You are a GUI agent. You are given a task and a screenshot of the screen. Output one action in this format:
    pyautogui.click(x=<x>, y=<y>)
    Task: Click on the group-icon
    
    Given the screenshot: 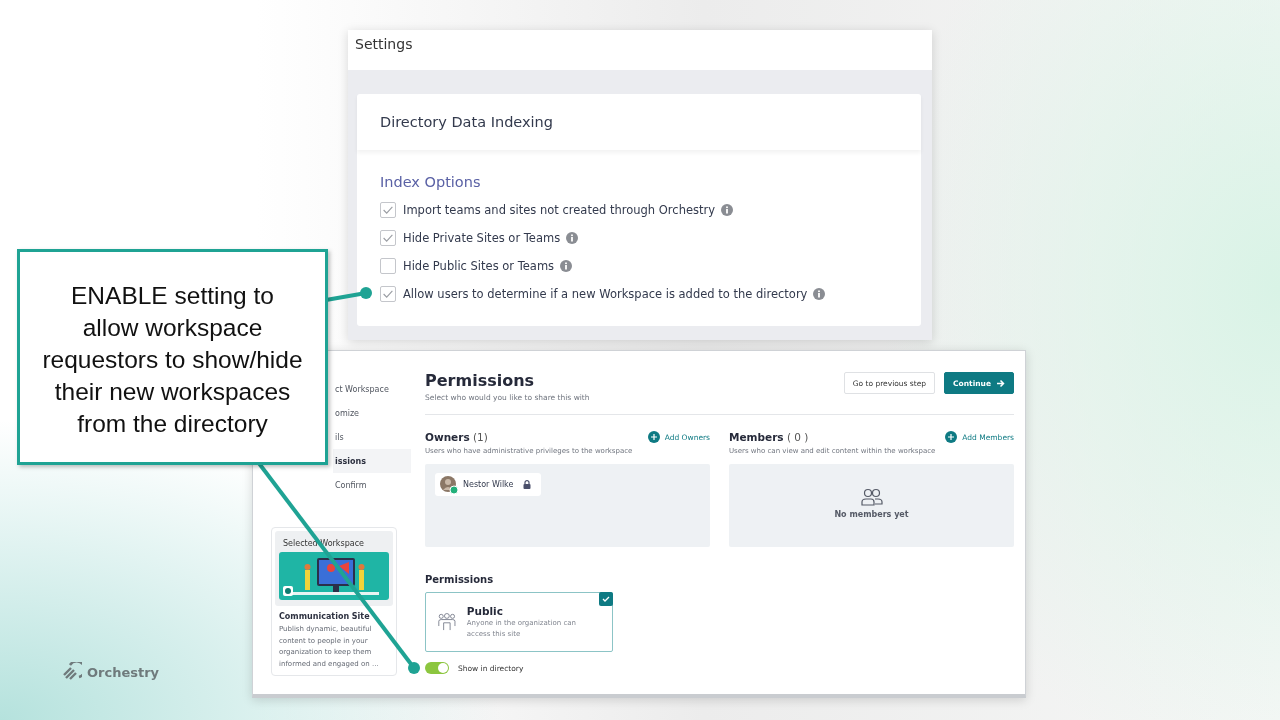 What is the action you would take?
    pyautogui.click(x=447, y=622)
    